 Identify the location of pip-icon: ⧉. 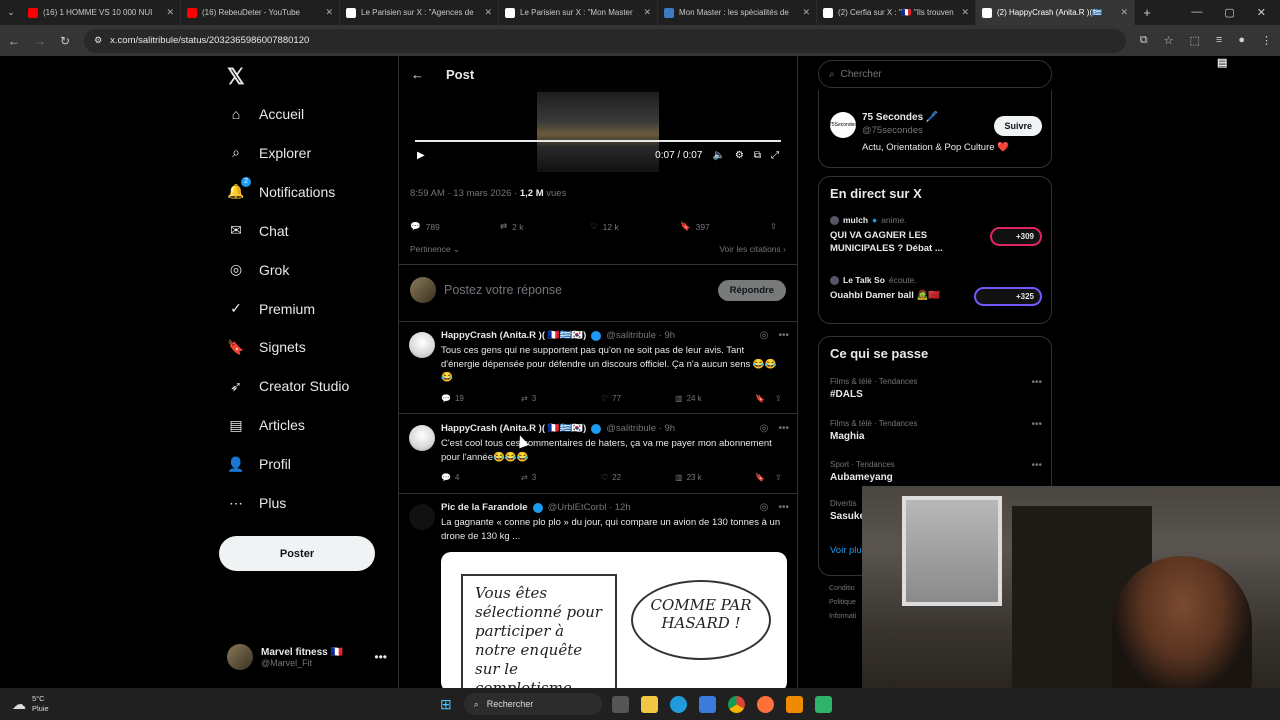
(757, 155).